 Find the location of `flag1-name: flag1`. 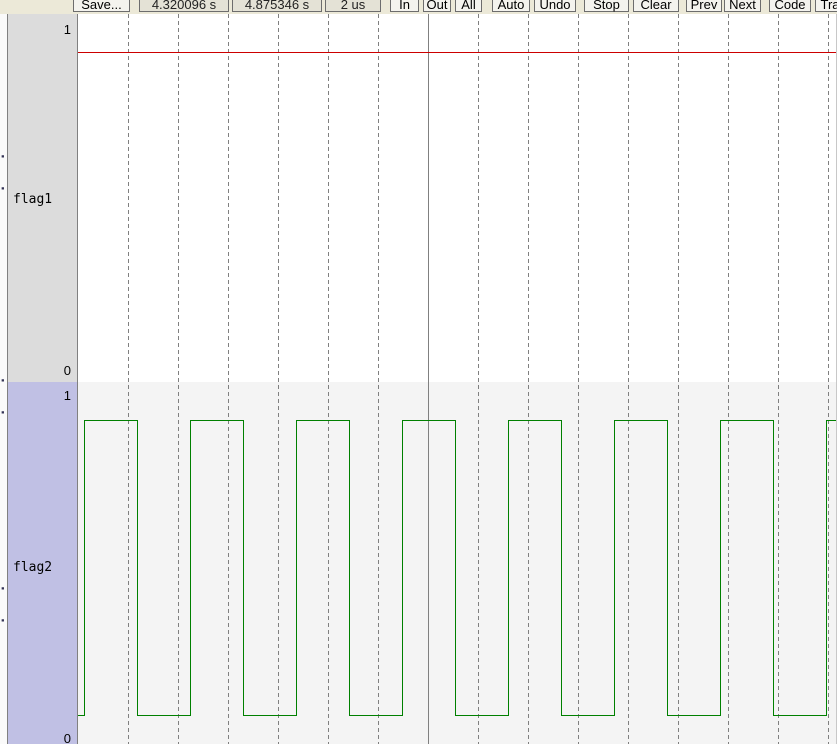

flag1-name: flag1 is located at coordinates (33, 199).